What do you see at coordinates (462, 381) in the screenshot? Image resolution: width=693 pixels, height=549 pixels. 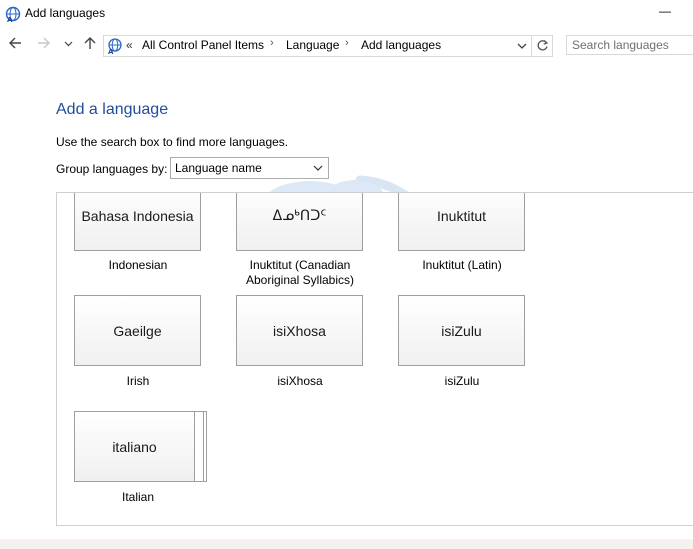 I see `language-caption: isiZulu` at bounding box center [462, 381].